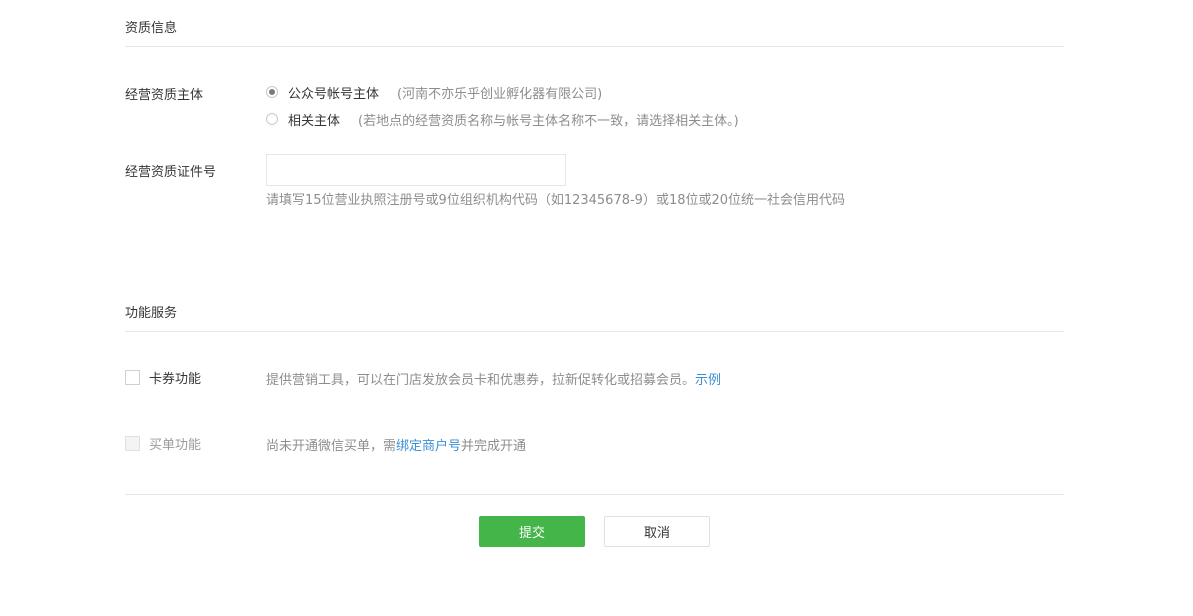 The height and width of the screenshot is (616, 1193). Describe the element at coordinates (151, 313) in the screenshot. I see `services-section-title: 功能服务` at that location.